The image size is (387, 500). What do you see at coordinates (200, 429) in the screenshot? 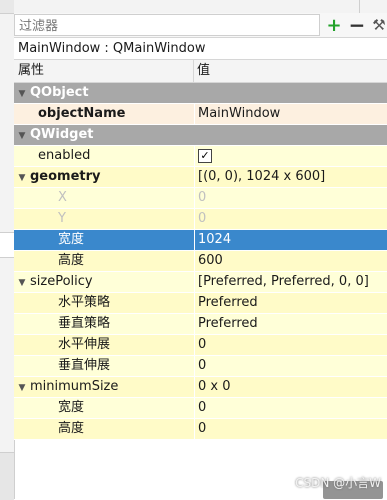
I see `property-row: 高度 0` at bounding box center [200, 429].